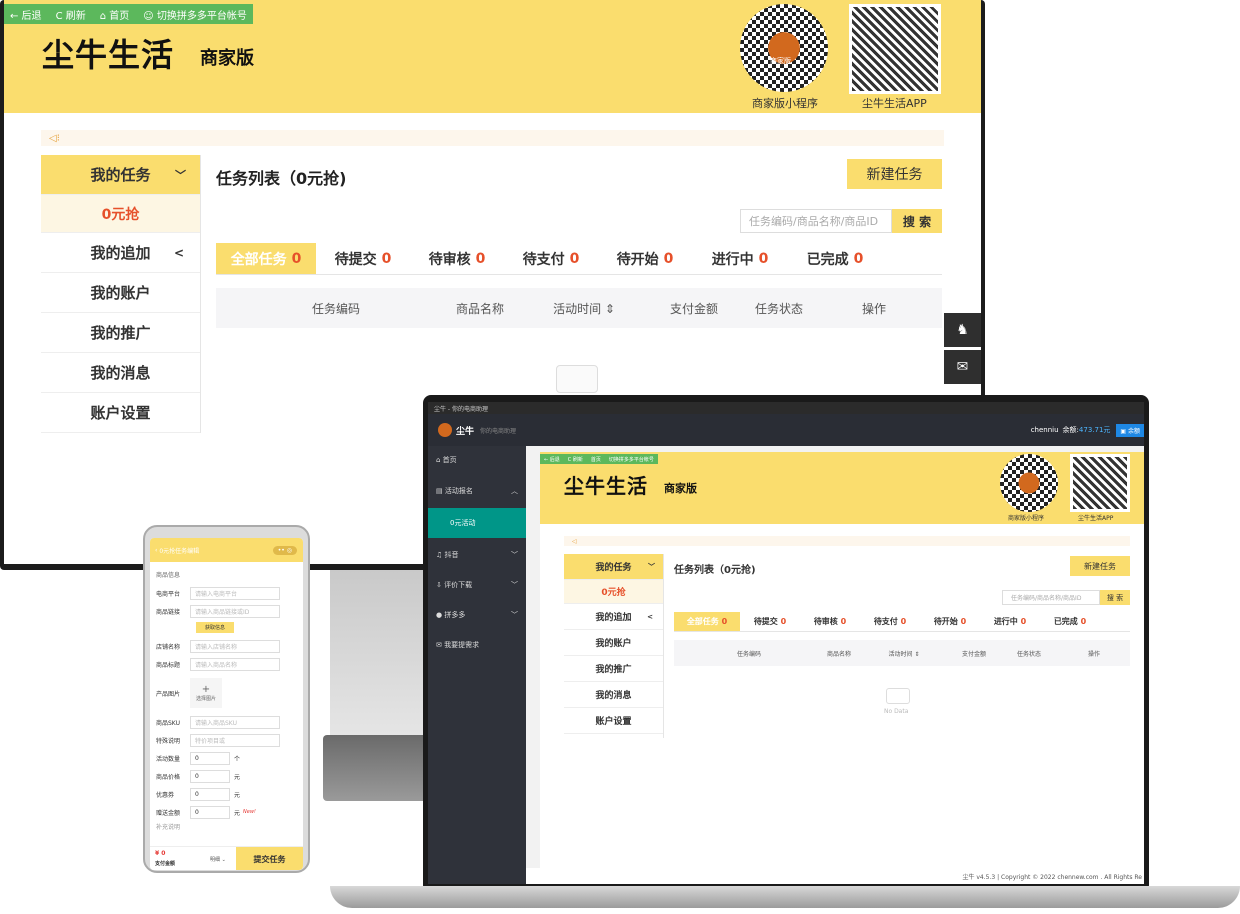 The image size is (1240, 914). I want to click on sidebar-item-my-promotion: 我的推广, so click(120, 333).